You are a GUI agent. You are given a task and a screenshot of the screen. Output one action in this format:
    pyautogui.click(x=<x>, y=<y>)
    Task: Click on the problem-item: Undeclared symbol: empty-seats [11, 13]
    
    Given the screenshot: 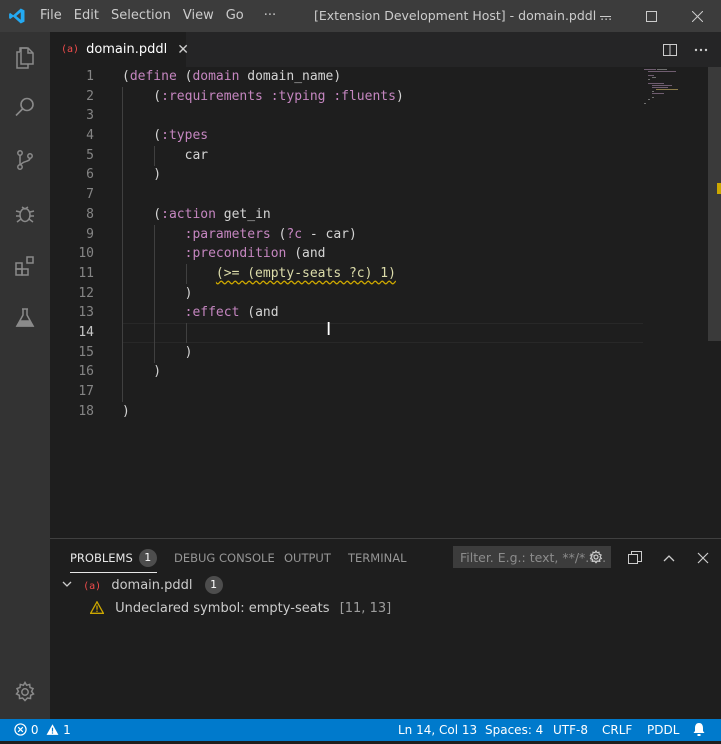 What is the action you would take?
    pyautogui.click(x=240, y=610)
    